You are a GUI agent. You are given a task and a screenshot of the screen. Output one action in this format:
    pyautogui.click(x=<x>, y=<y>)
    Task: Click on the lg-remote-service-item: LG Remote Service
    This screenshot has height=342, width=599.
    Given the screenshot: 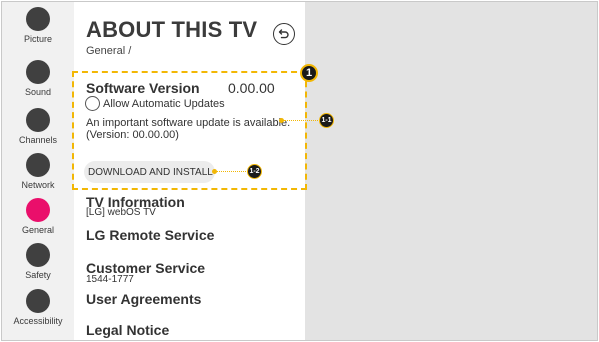 What is the action you would take?
    pyautogui.click(x=150, y=235)
    